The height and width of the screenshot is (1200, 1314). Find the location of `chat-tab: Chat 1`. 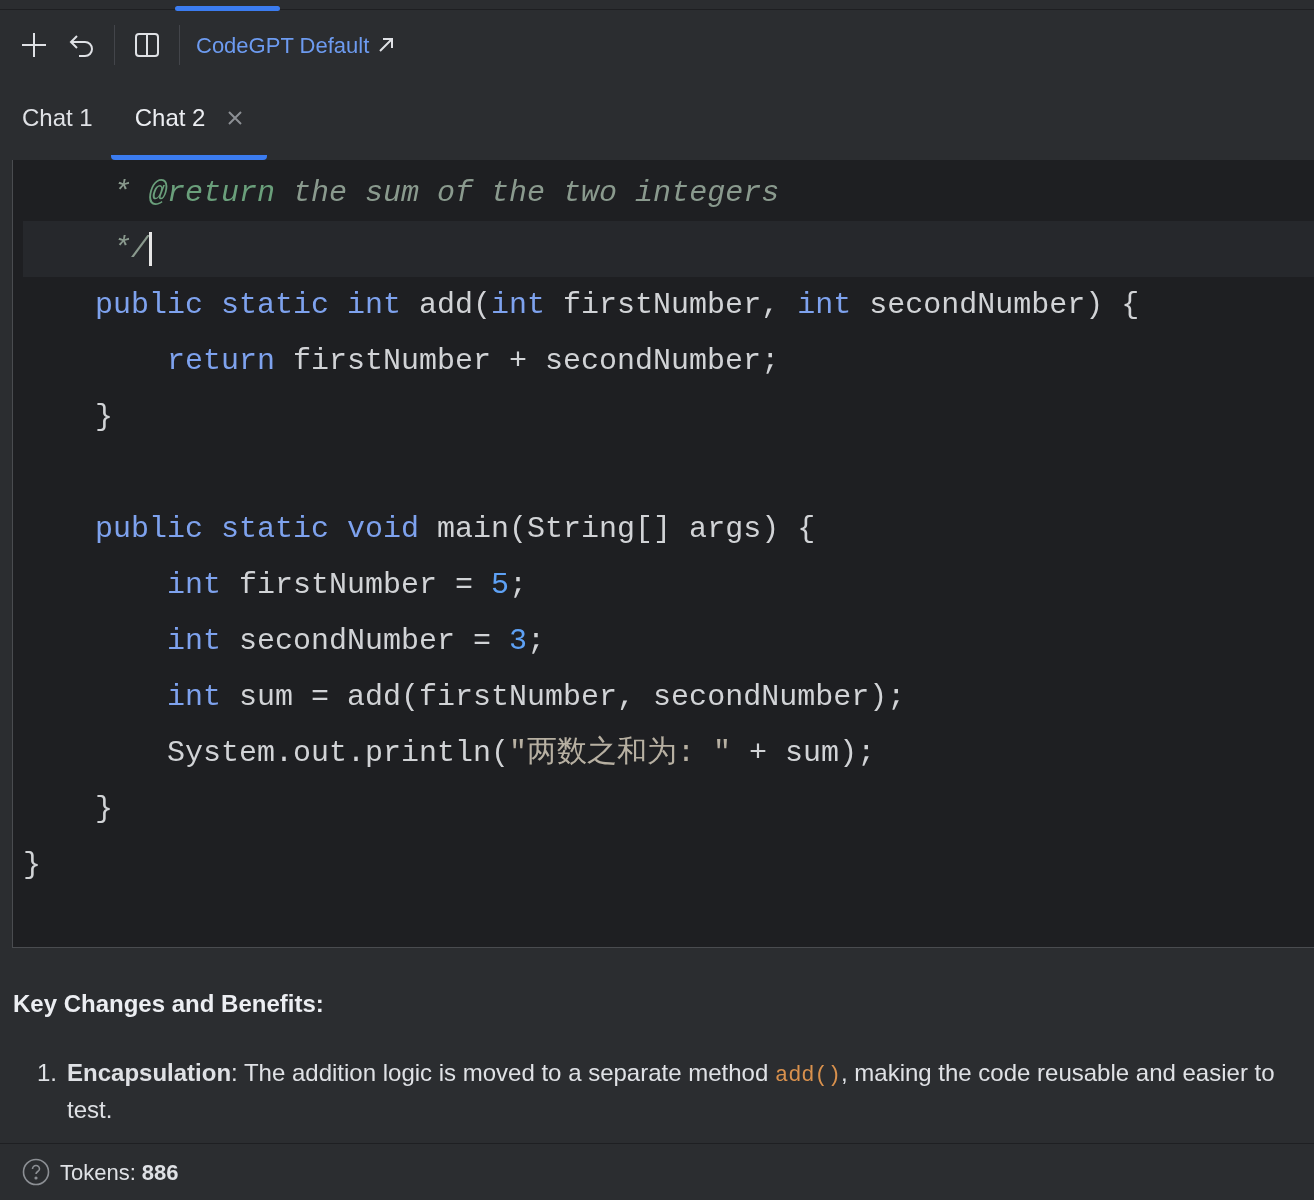

chat-tab: Chat 1 is located at coordinates (57, 120).